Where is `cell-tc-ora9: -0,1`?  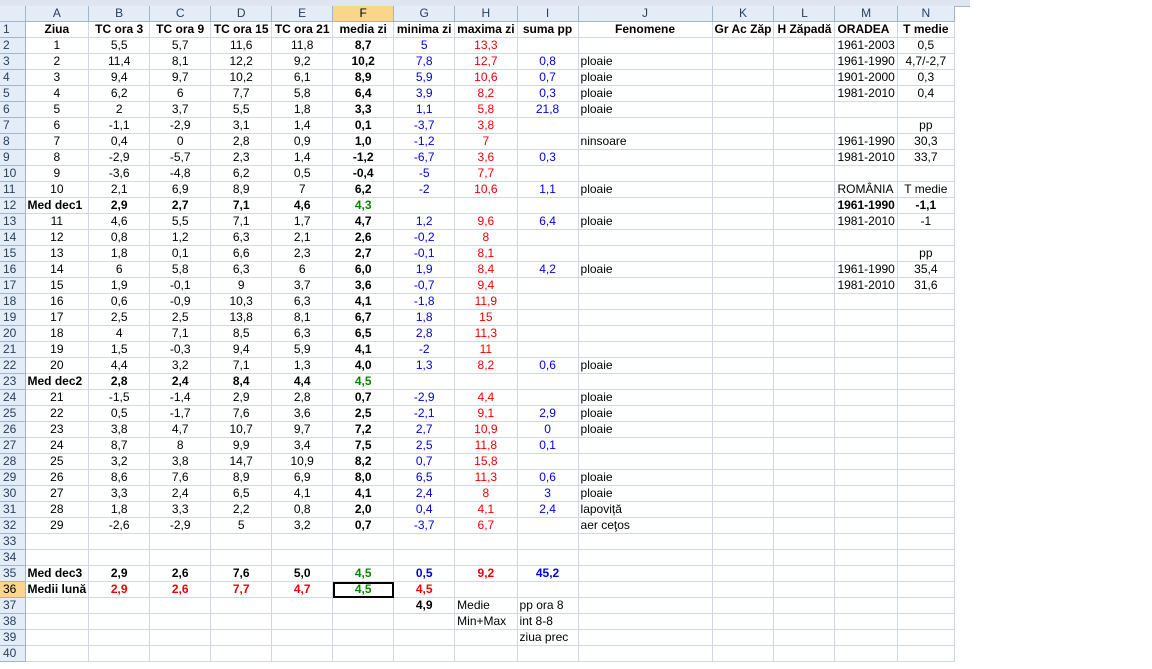
cell-tc-ora9: -0,1 is located at coordinates (180, 285).